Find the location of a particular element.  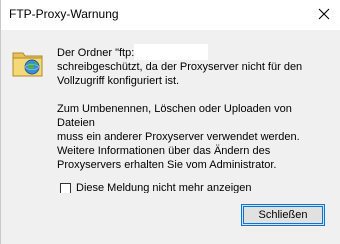

dont-show-again-checkbox is located at coordinates (65, 188).